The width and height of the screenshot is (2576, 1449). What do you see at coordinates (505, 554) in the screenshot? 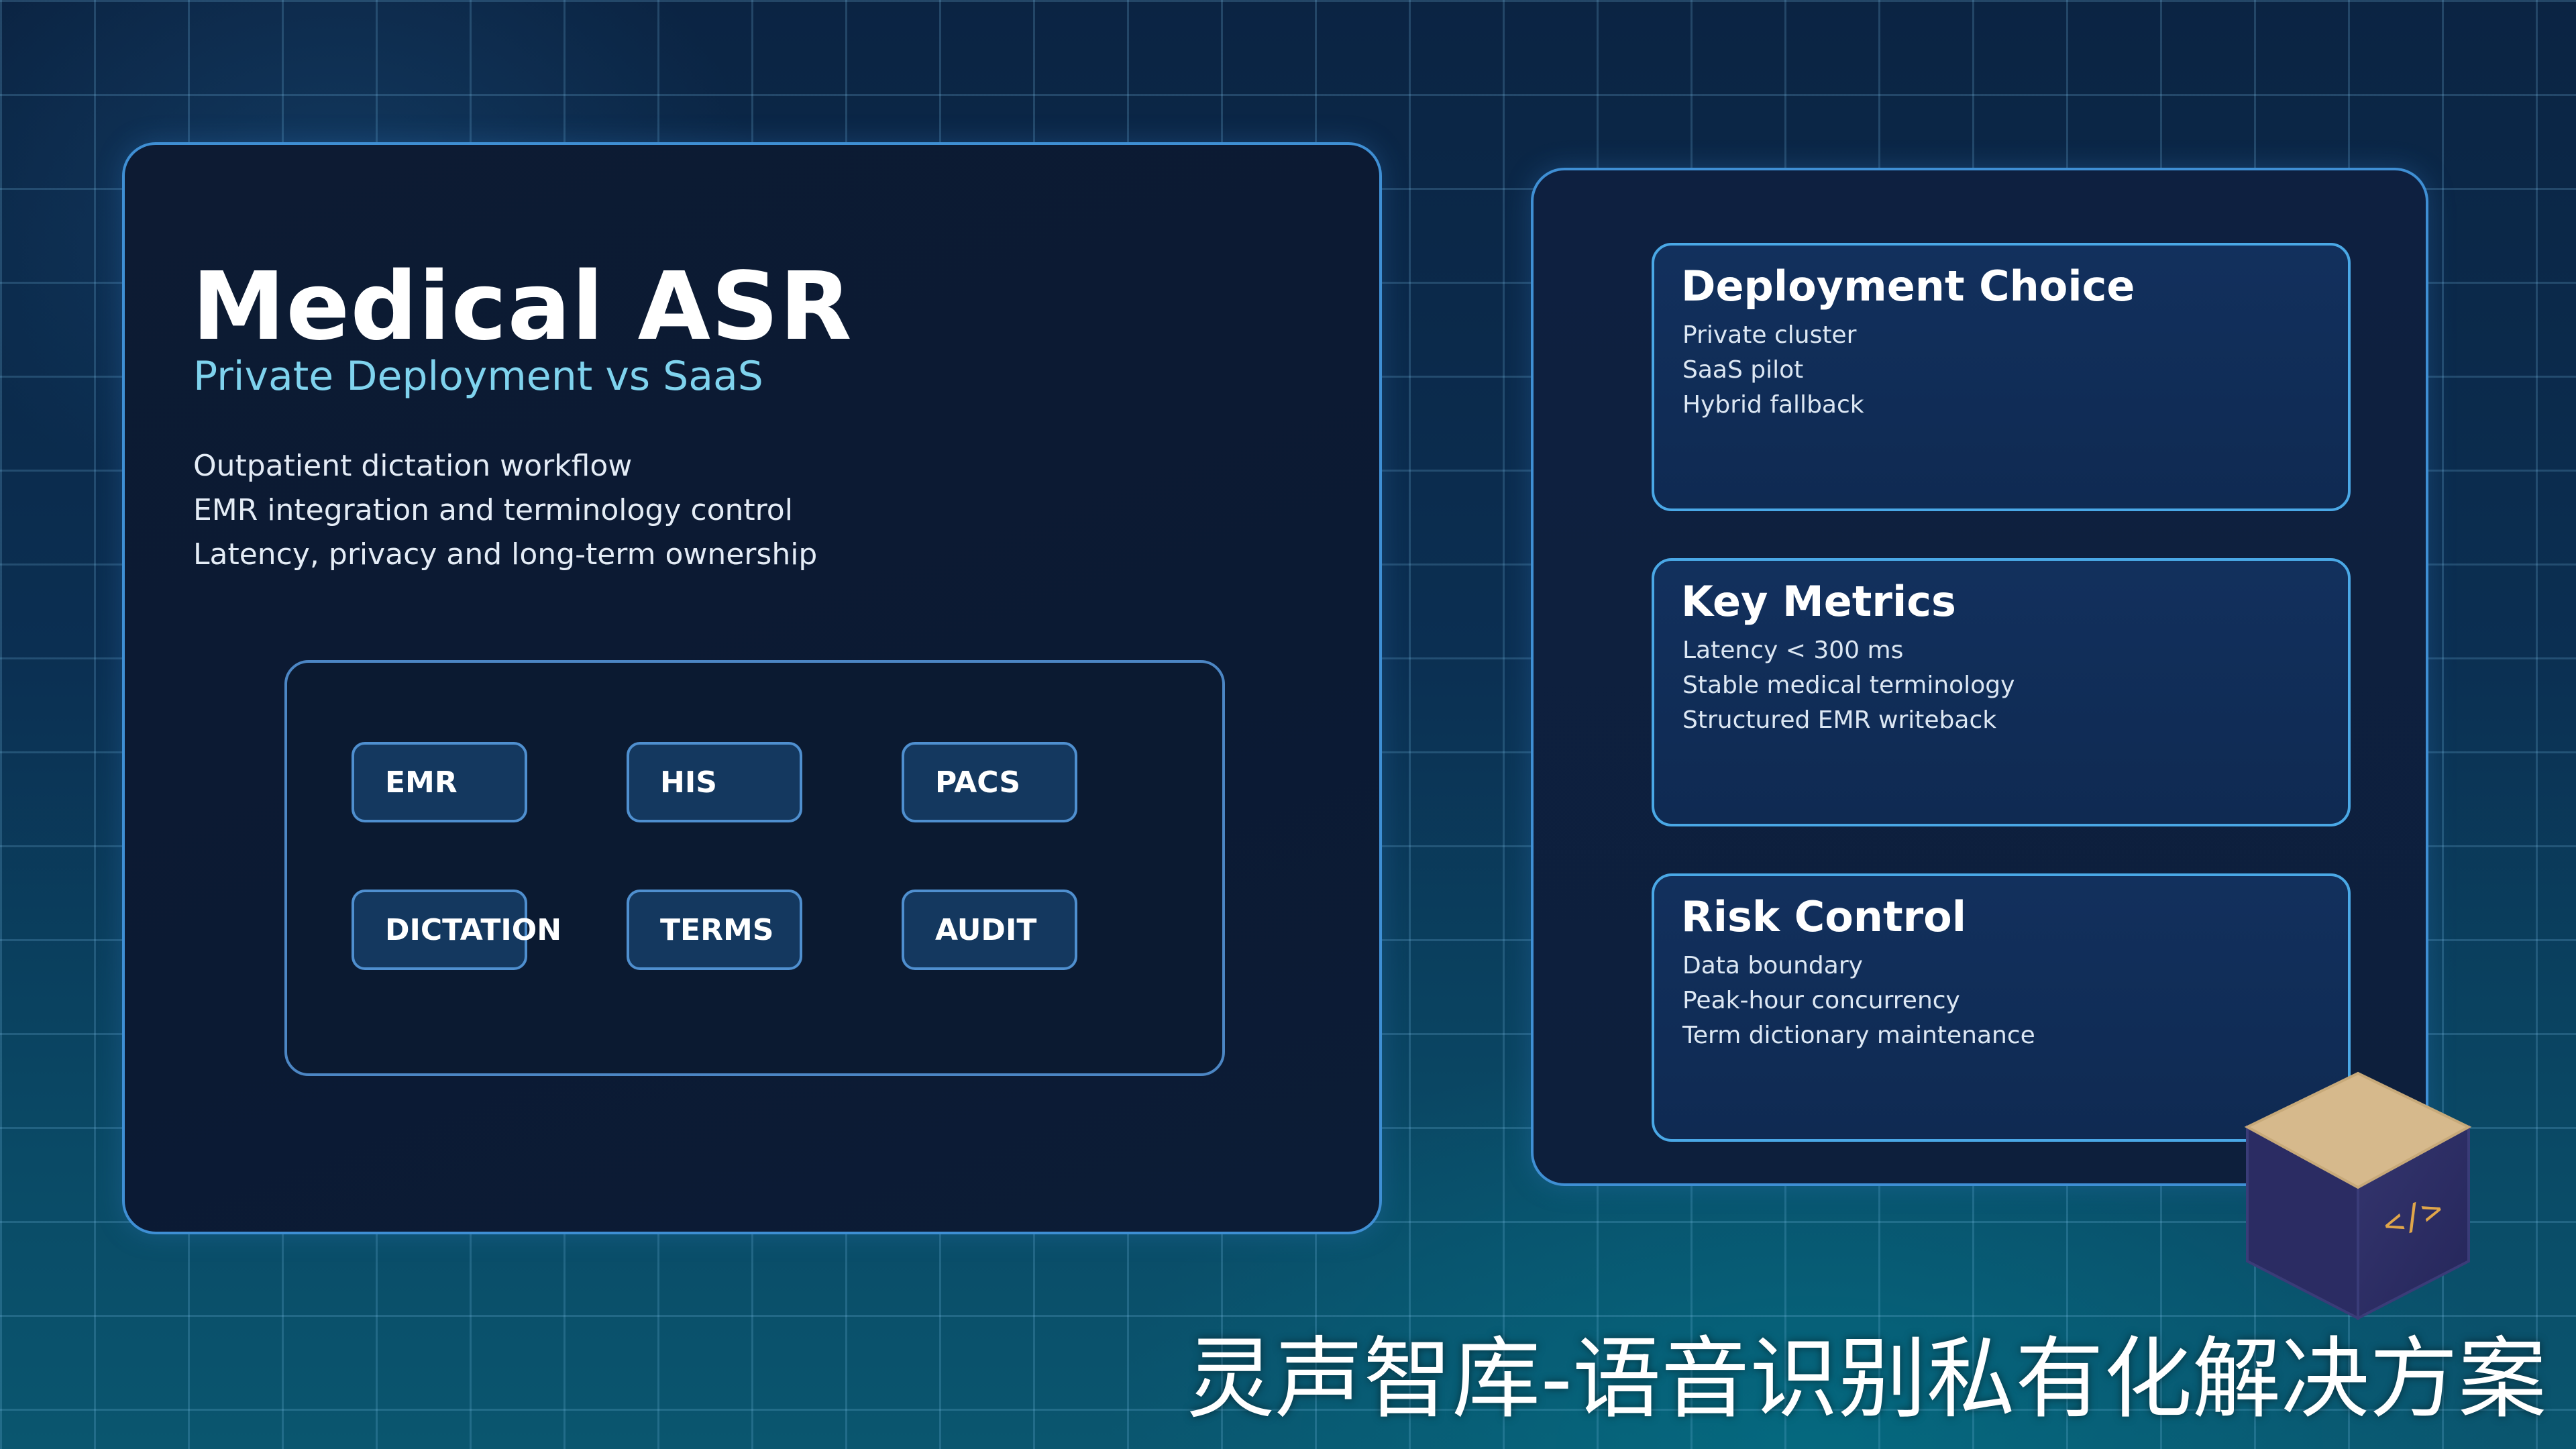
I see `feature-item: Latency, privacy and long-term ownership` at bounding box center [505, 554].